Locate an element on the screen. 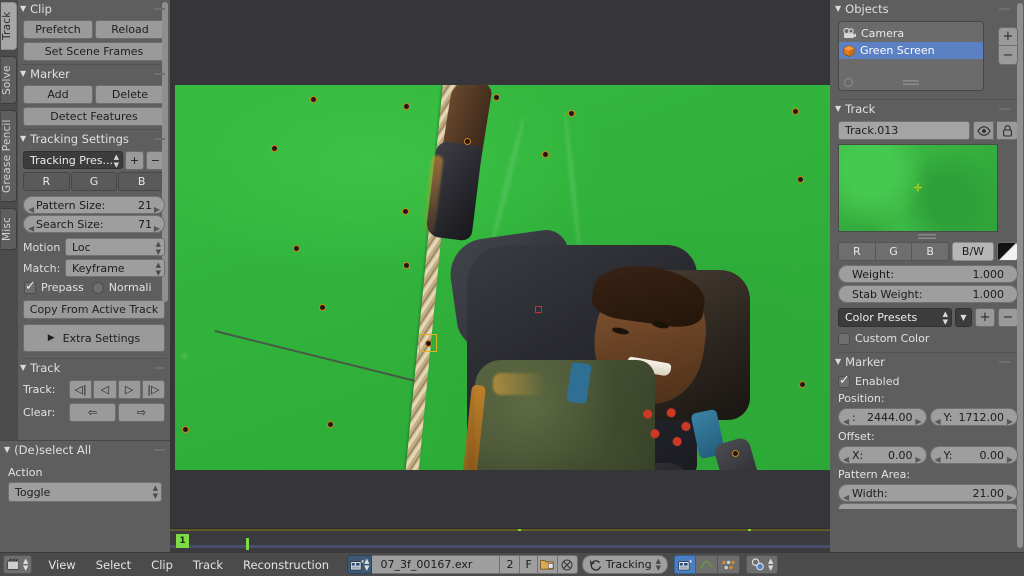 The width and height of the screenshot is (1024, 576). x-icon is located at coordinates (567, 564).